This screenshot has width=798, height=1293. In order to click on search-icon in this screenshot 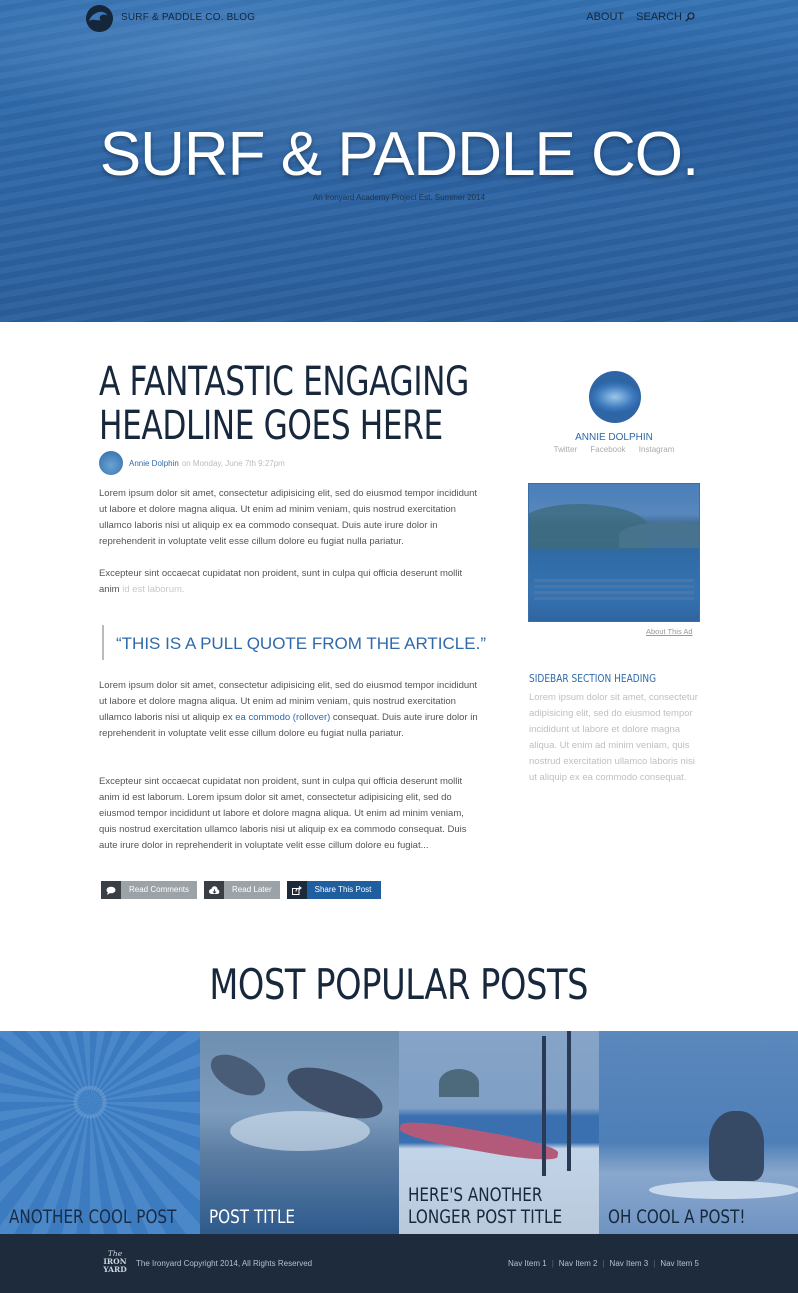, I will do `click(690, 17)`.